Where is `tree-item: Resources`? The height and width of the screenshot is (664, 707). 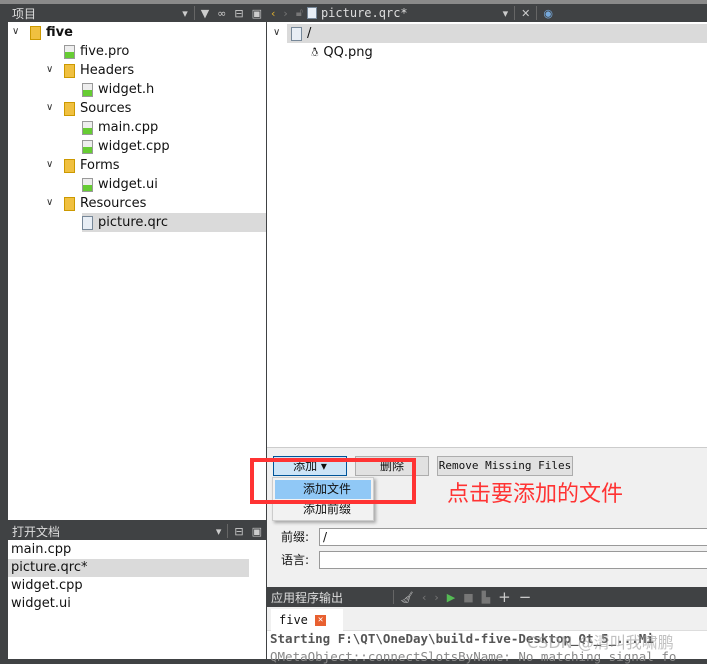
tree-item: Resources is located at coordinates (105, 203).